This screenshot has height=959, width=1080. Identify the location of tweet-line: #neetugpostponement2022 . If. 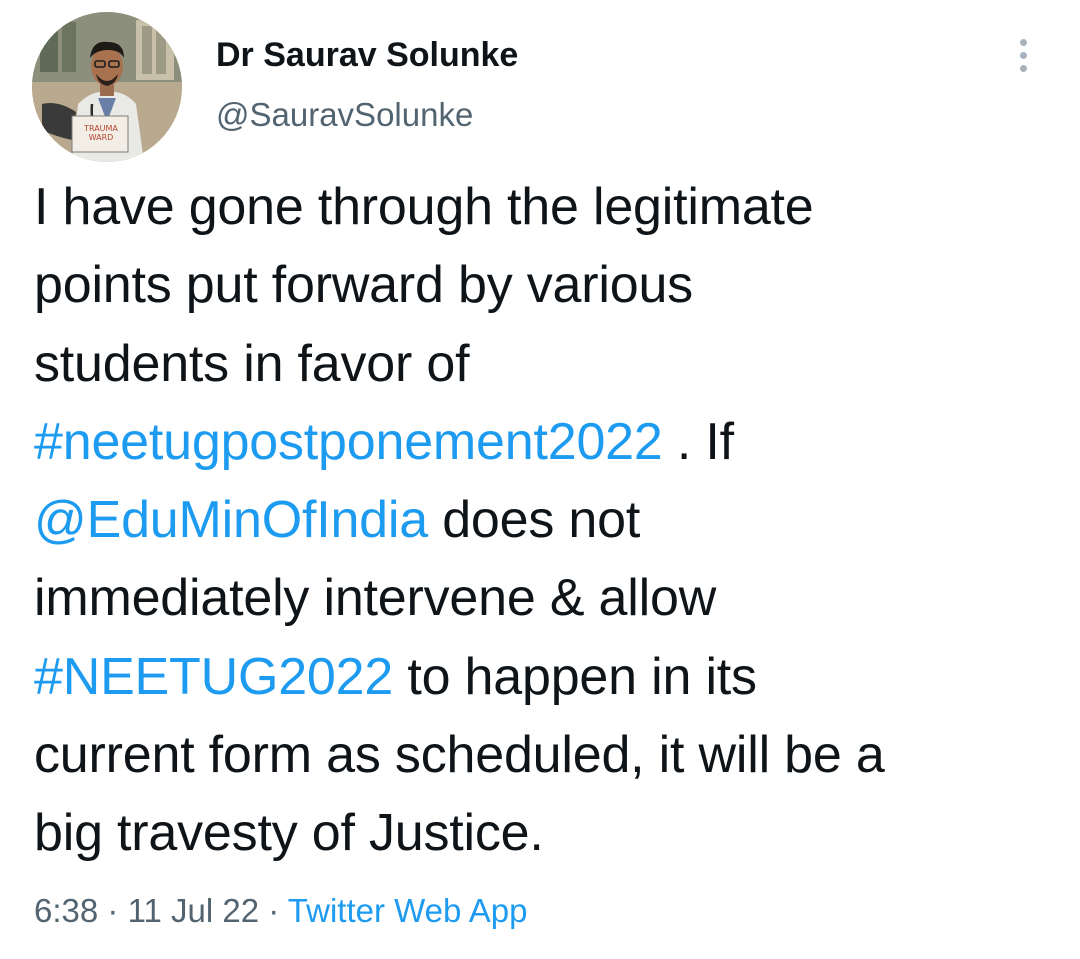
(549, 442).